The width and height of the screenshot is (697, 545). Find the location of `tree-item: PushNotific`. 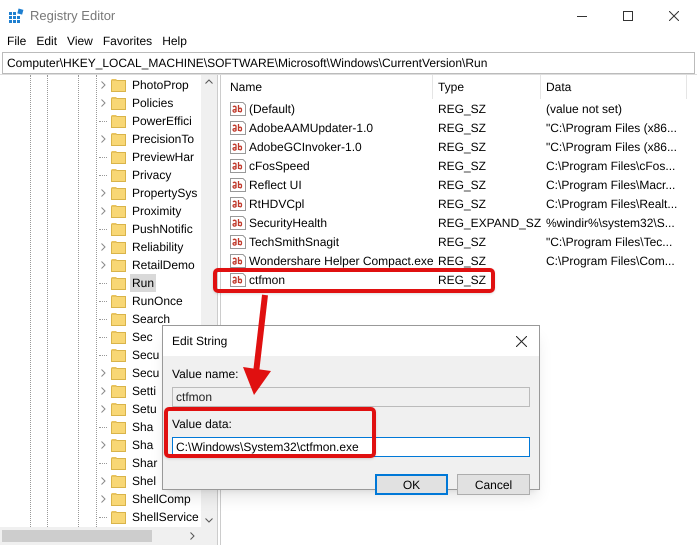

tree-item: PushNotific is located at coordinates (162, 229).